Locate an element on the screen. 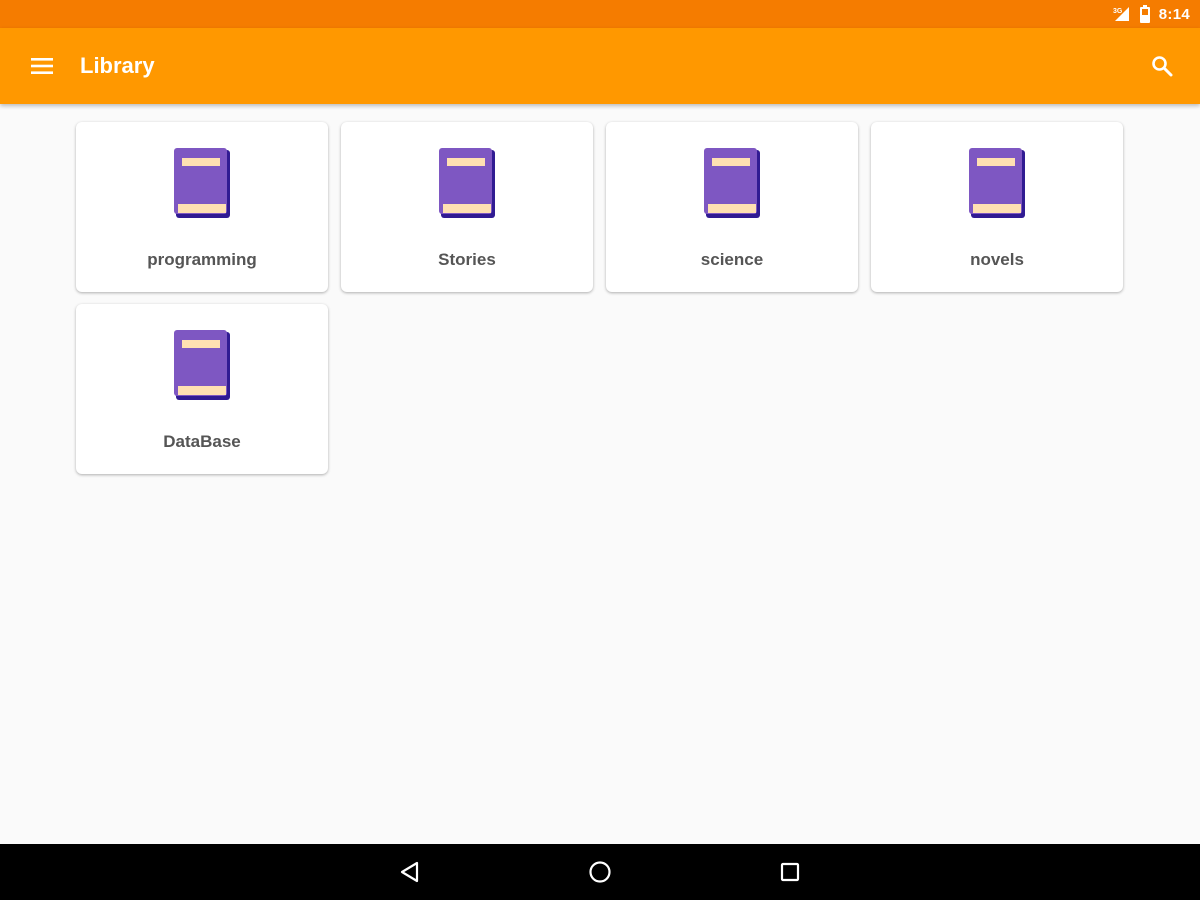  menu-icon is located at coordinates (42, 66).